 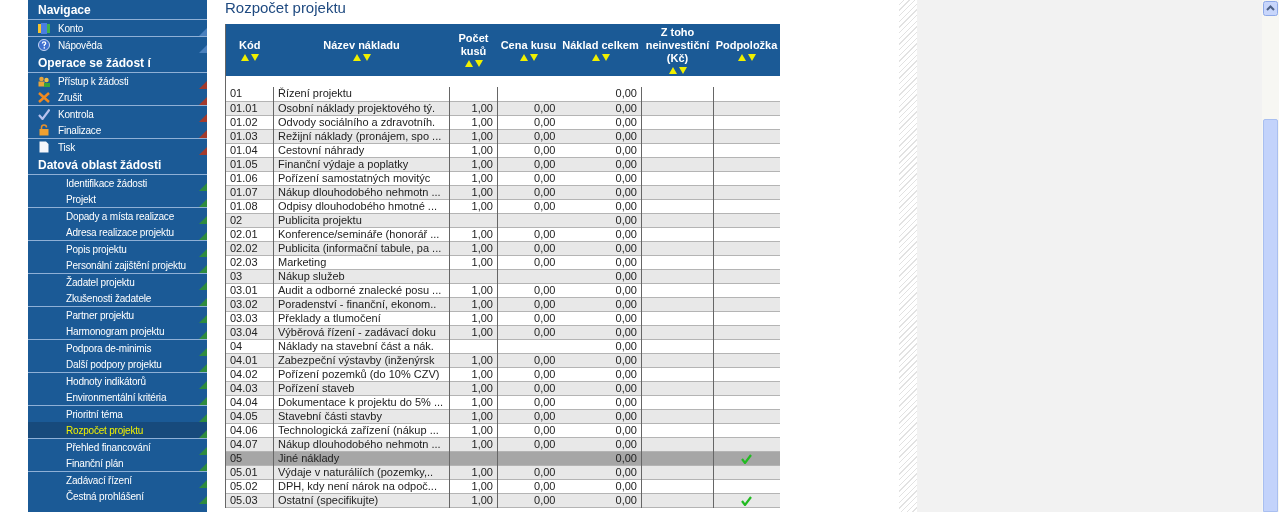 I want to click on item-label: Zadávací řízení, so click(x=99, y=480).